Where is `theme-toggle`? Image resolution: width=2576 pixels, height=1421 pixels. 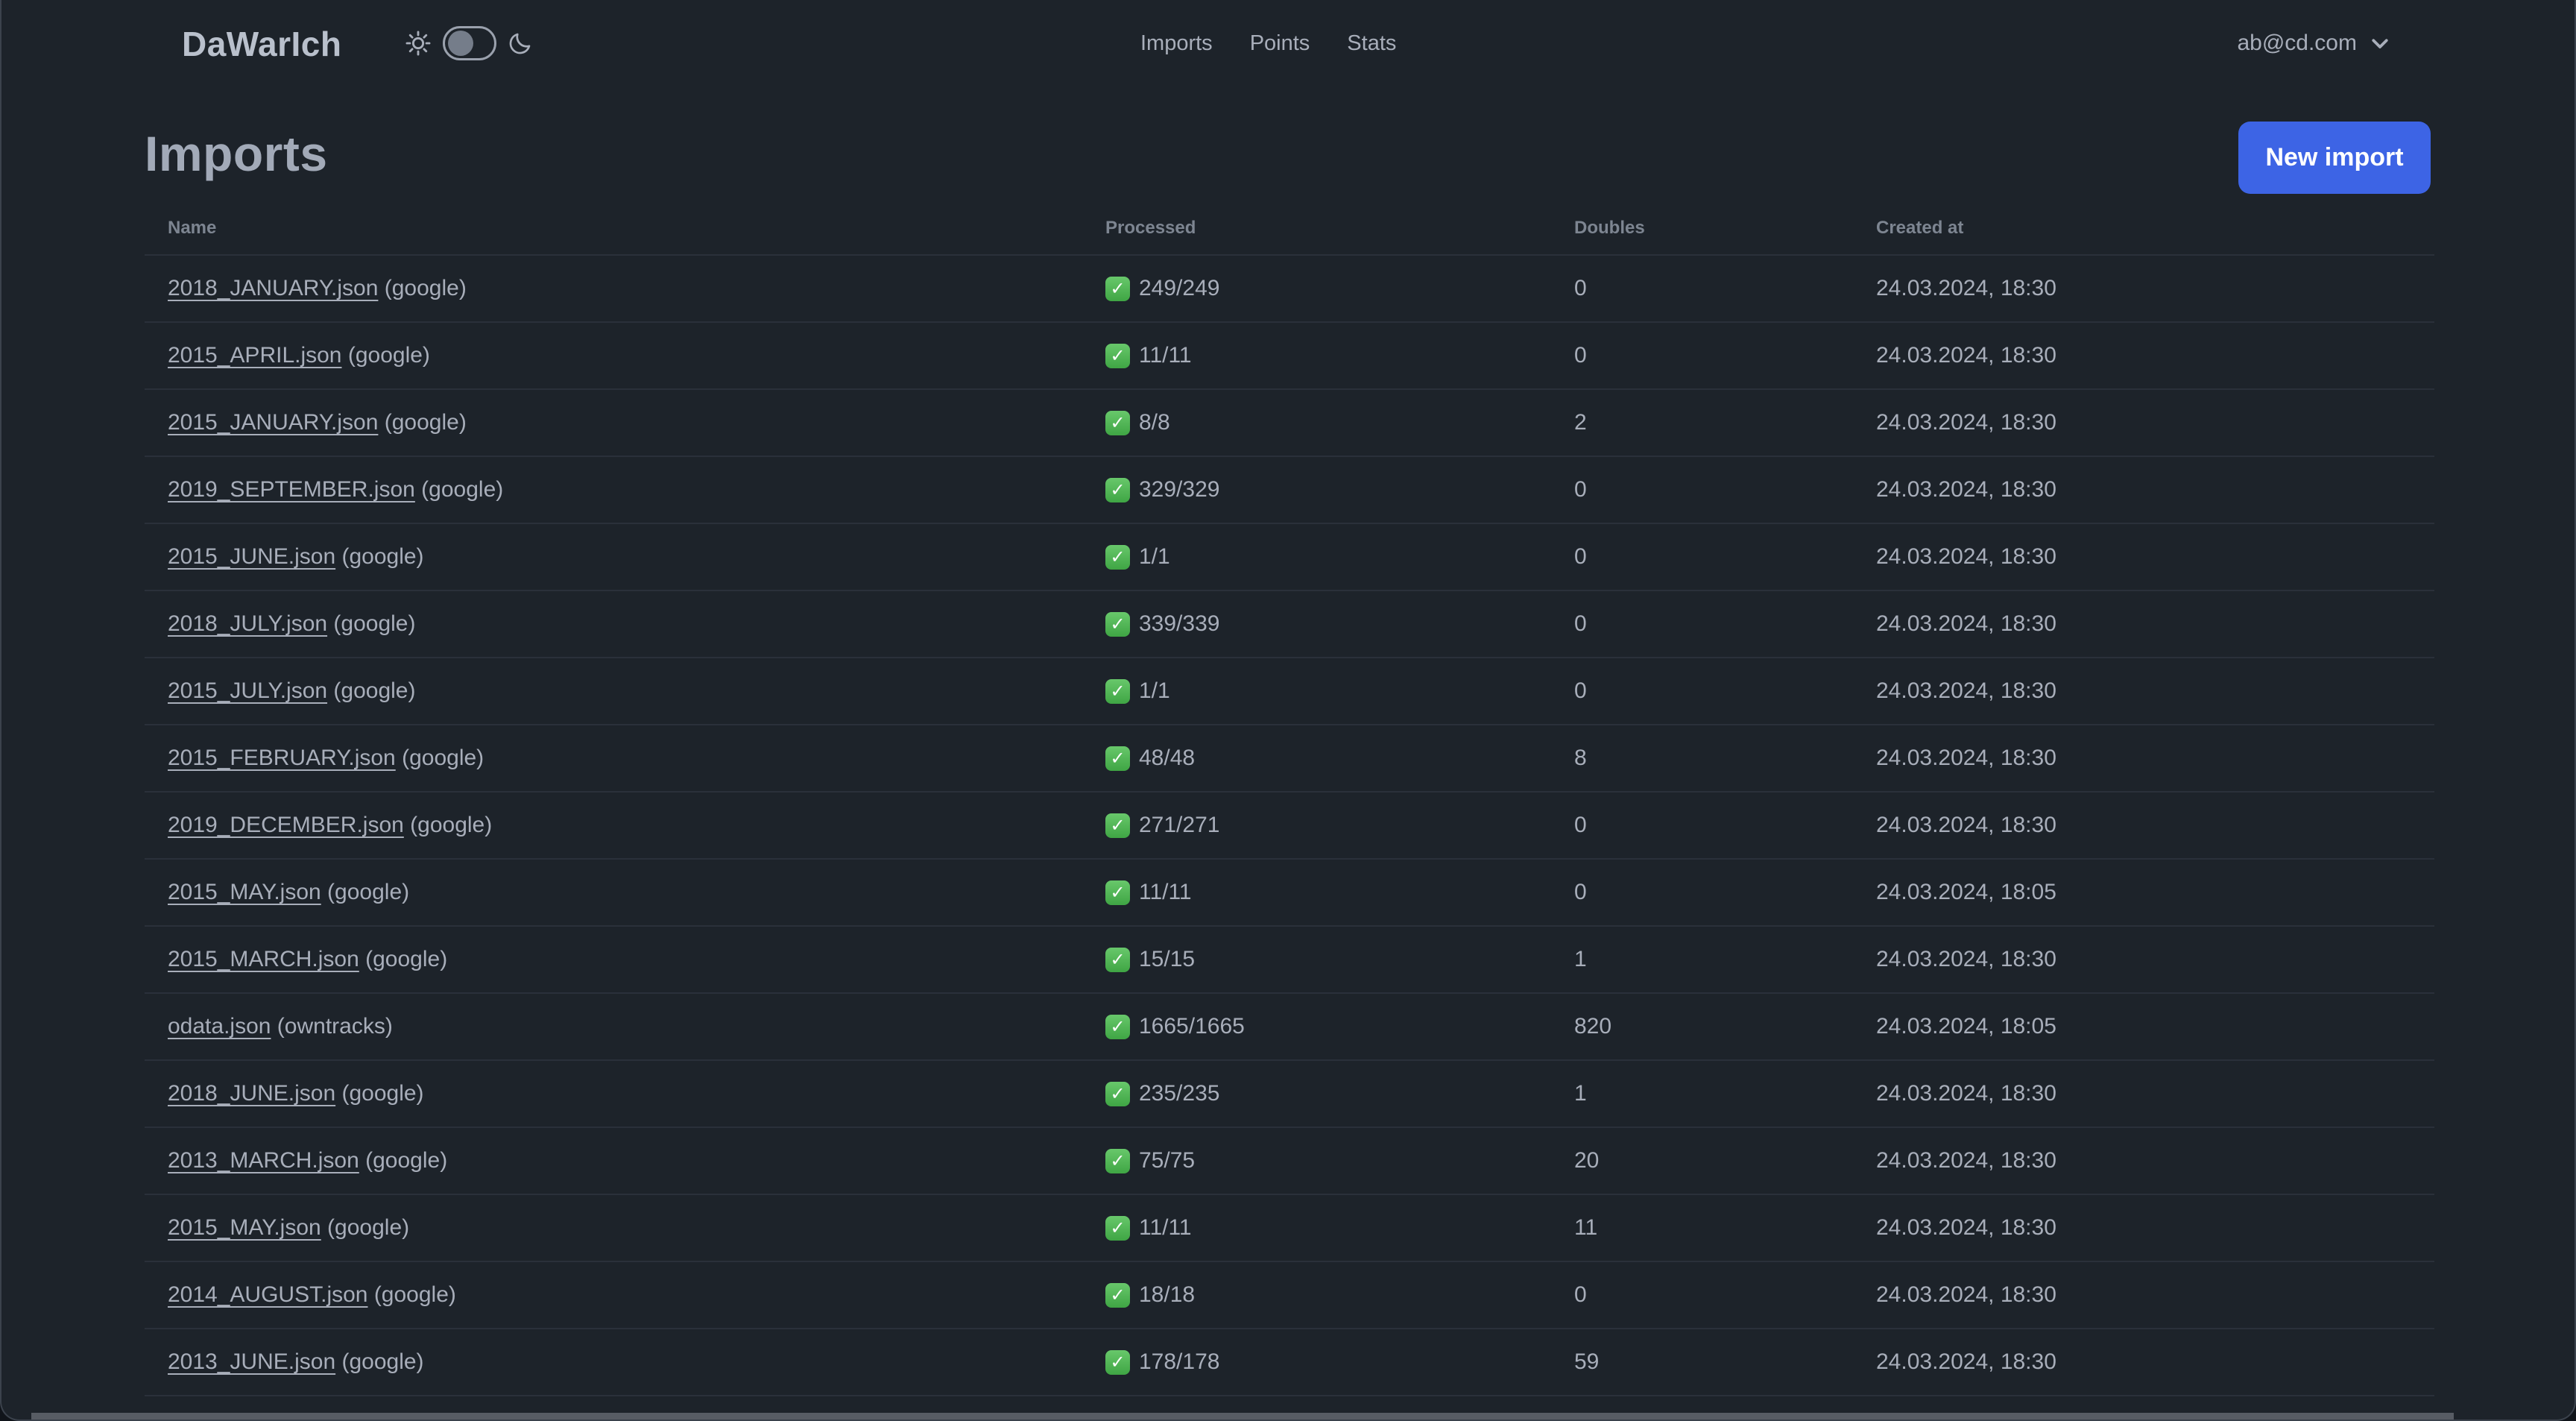
theme-toggle is located at coordinates (469, 43).